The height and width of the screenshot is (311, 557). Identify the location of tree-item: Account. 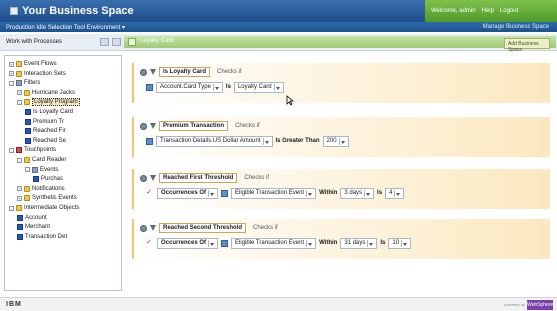
(32, 218).